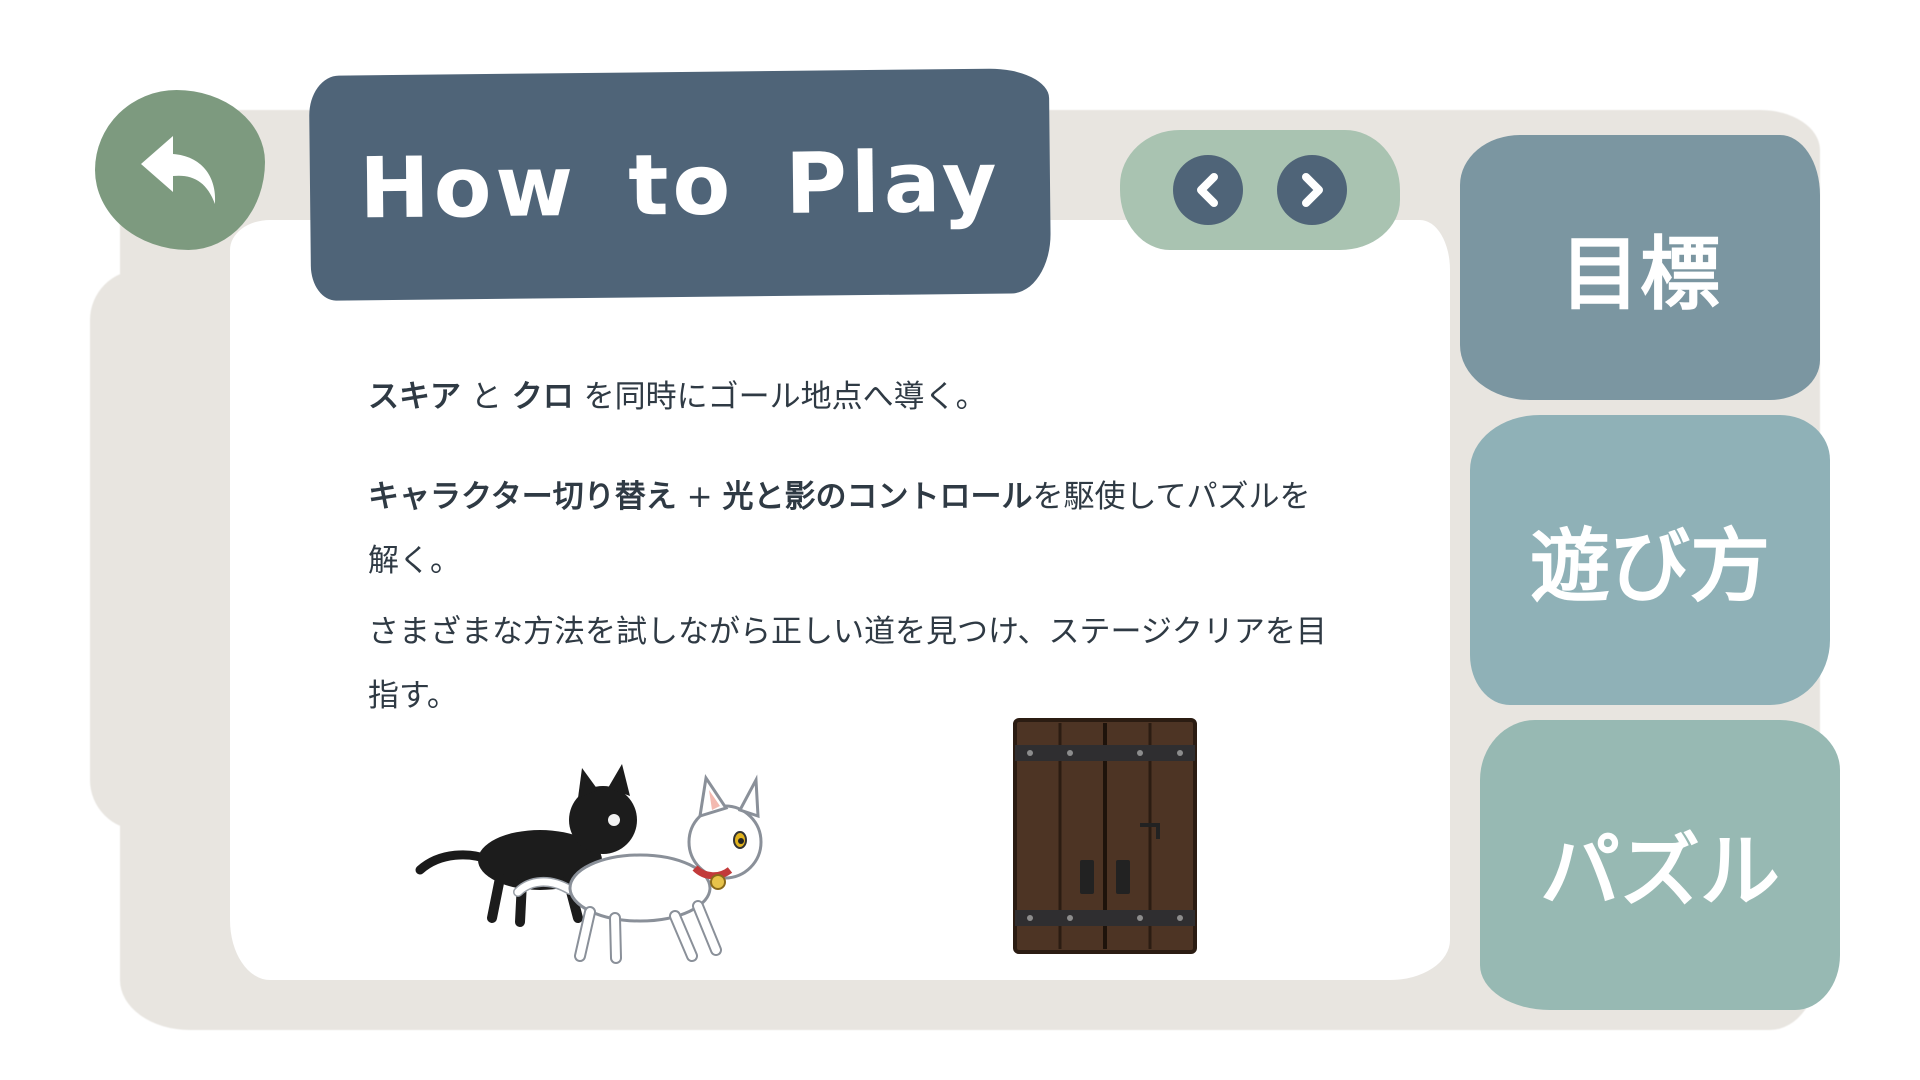 The width and height of the screenshot is (1920, 1080). What do you see at coordinates (699, 497) in the screenshot?
I see `plus-sign: +` at bounding box center [699, 497].